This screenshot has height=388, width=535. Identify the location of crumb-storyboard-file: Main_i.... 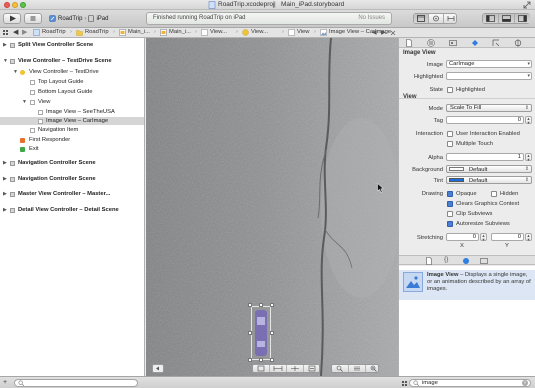
(139, 32).